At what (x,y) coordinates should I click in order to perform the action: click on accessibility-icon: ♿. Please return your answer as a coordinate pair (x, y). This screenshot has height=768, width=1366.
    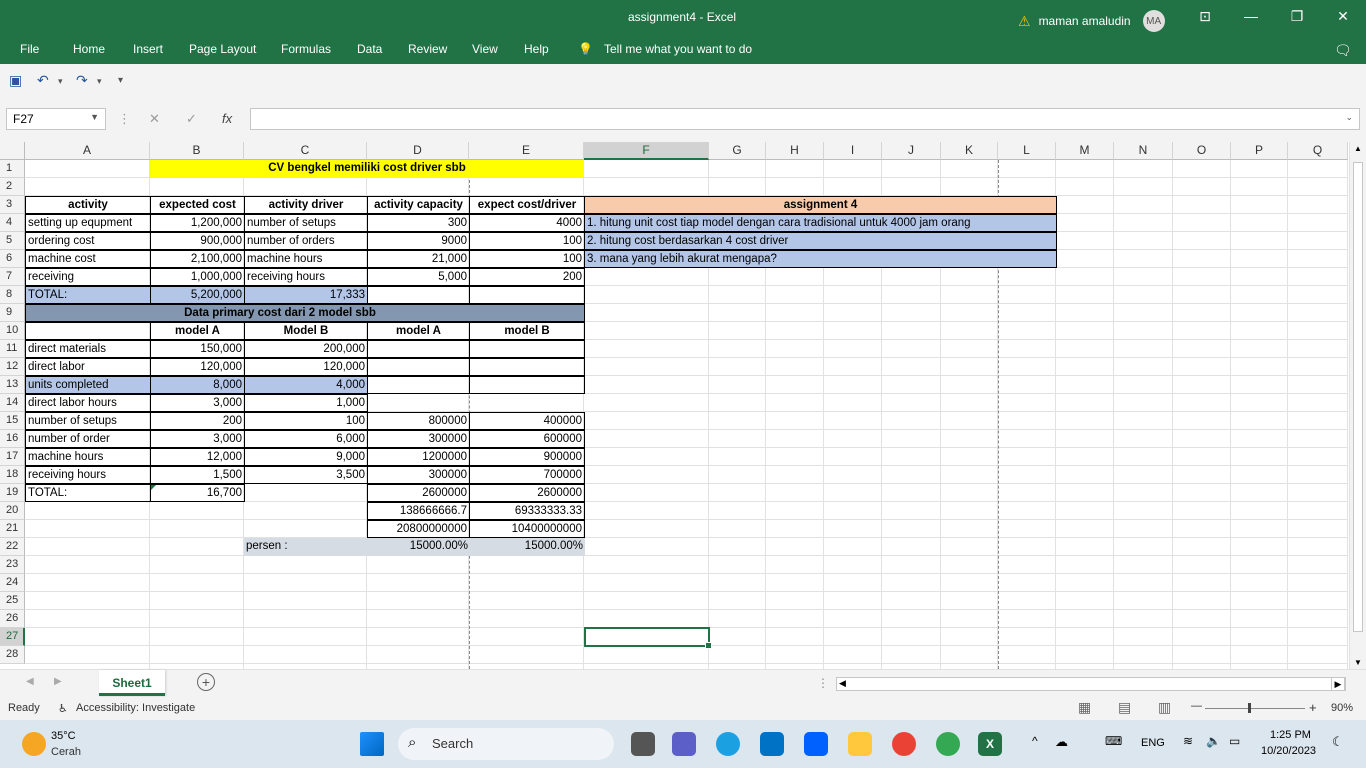
    Looking at the image, I should click on (63, 708).